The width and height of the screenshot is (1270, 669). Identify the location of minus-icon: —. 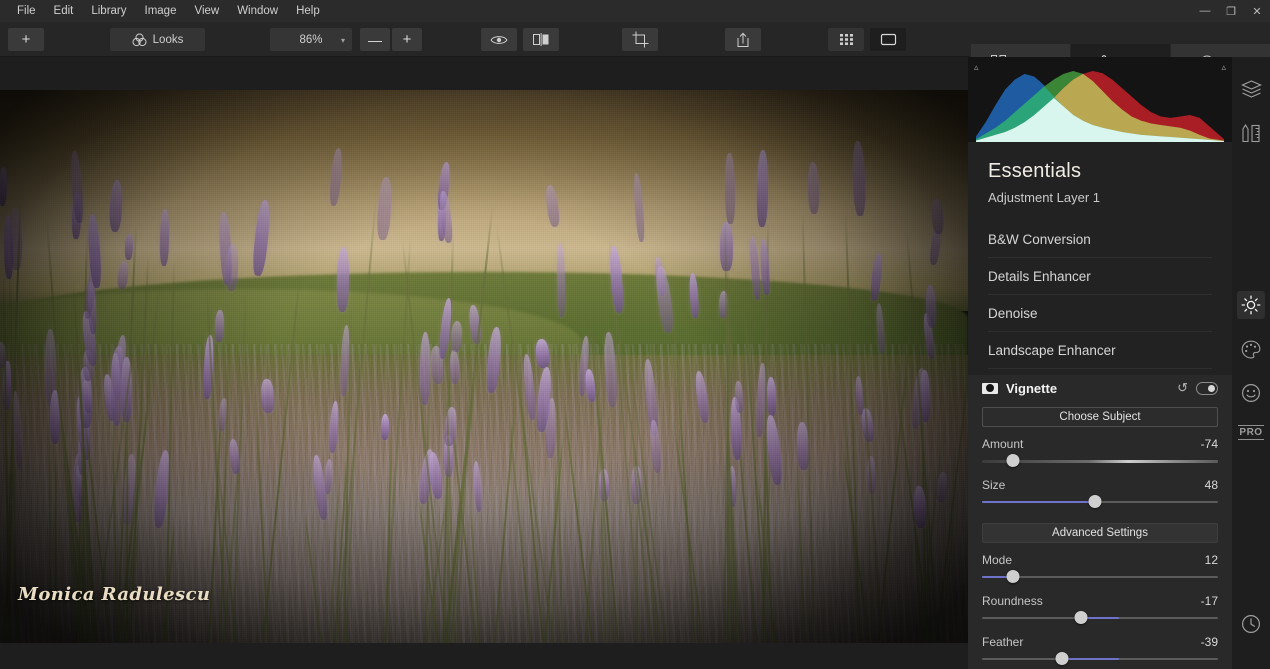
(375, 39).